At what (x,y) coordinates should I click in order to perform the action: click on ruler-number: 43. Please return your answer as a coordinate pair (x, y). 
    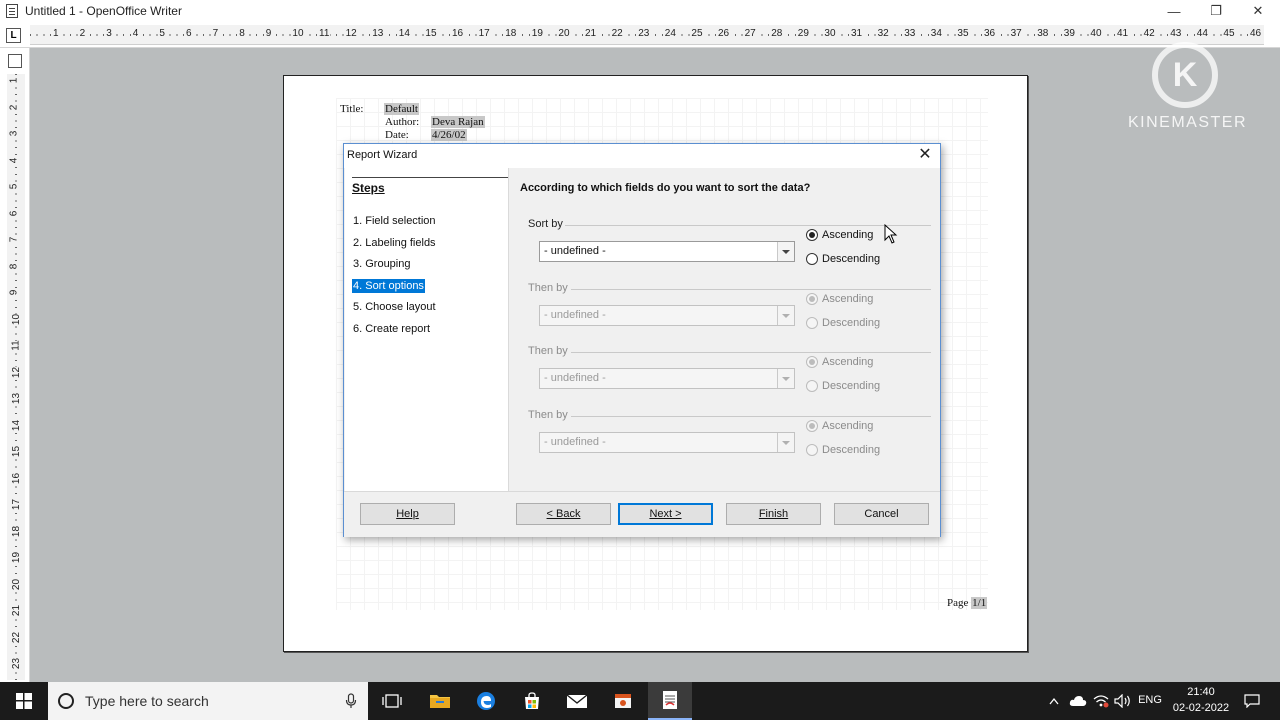
    Looking at the image, I should click on (1176, 33).